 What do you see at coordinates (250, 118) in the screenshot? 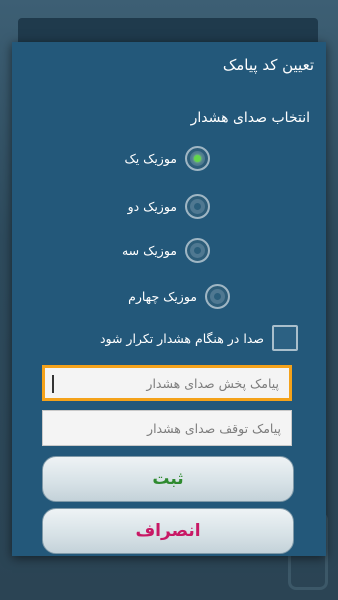
I see `alarm-sound-section-label: انتخاب صدای هشدار` at bounding box center [250, 118].